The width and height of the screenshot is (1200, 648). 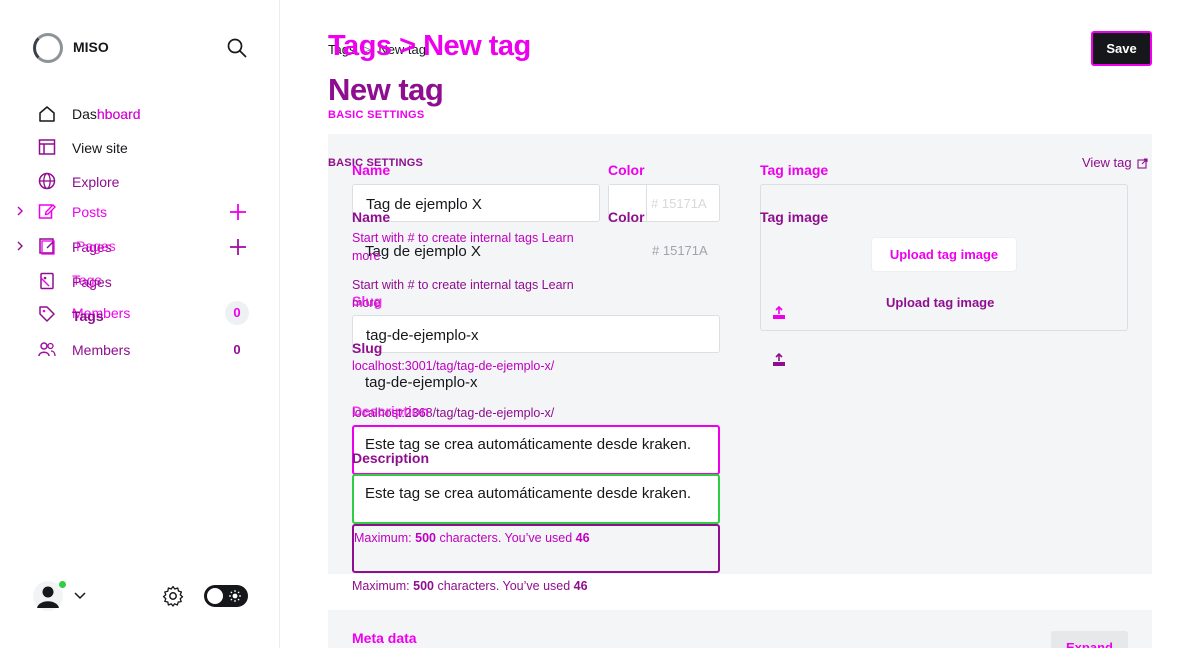 What do you see at coordinates (237, 48) in the screenshot?
I see `search-icon` at bounding box center [237, 48].